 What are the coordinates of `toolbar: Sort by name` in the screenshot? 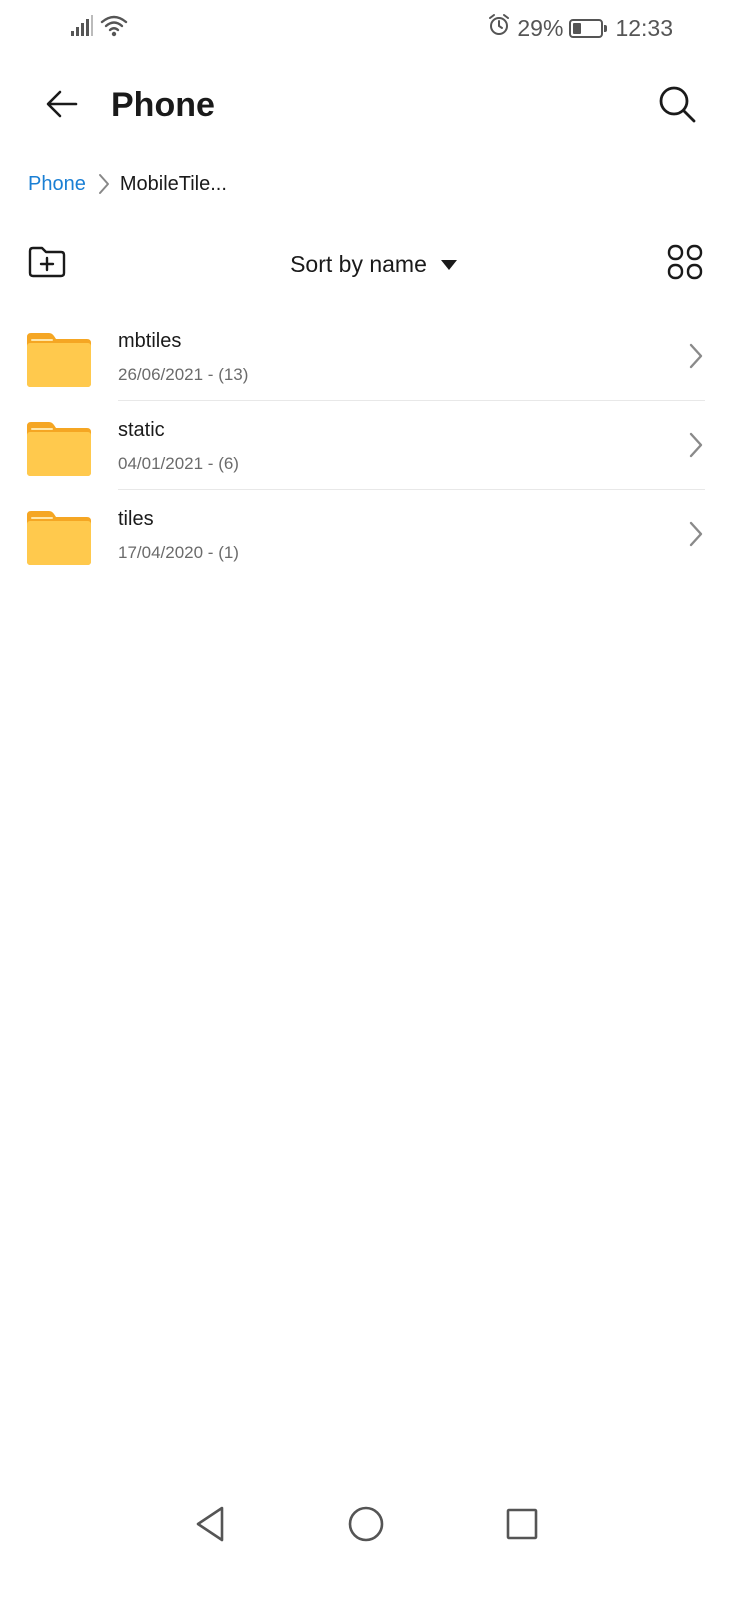 It's located at (373, 264).